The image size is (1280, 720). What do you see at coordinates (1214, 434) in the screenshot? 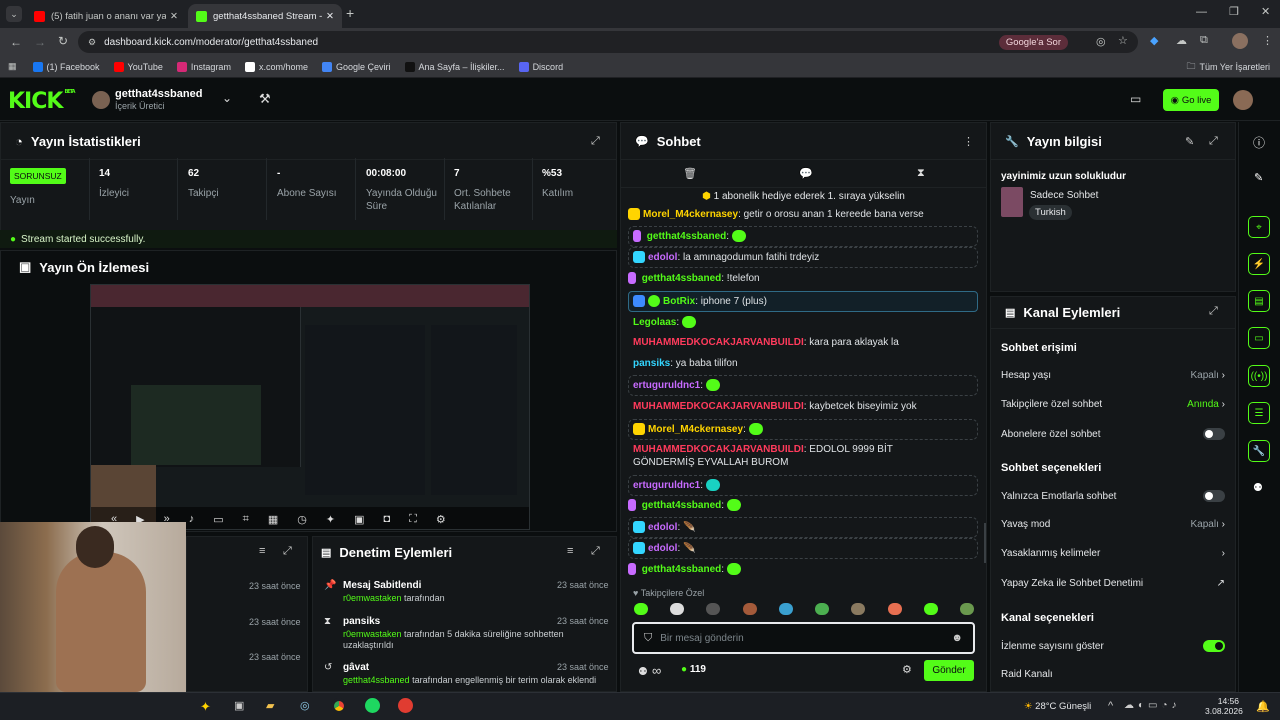
I see `subscribers-only-toggle` at bounding box center [1214, 434].